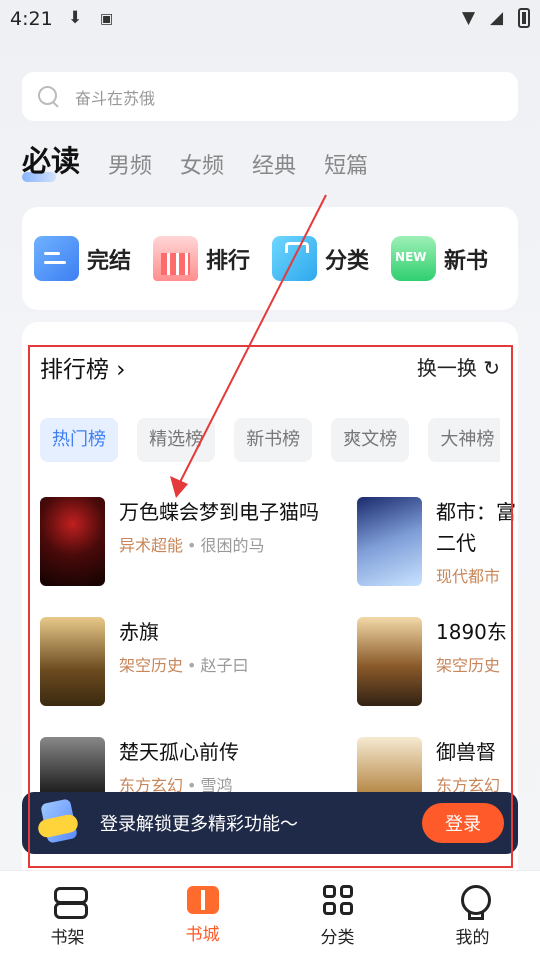 This screenshot has height=960, width=540. What do you see at coordinates (176, 258) in the screenshot?
I see `ranking-icon` at bounding box center [176, 258].